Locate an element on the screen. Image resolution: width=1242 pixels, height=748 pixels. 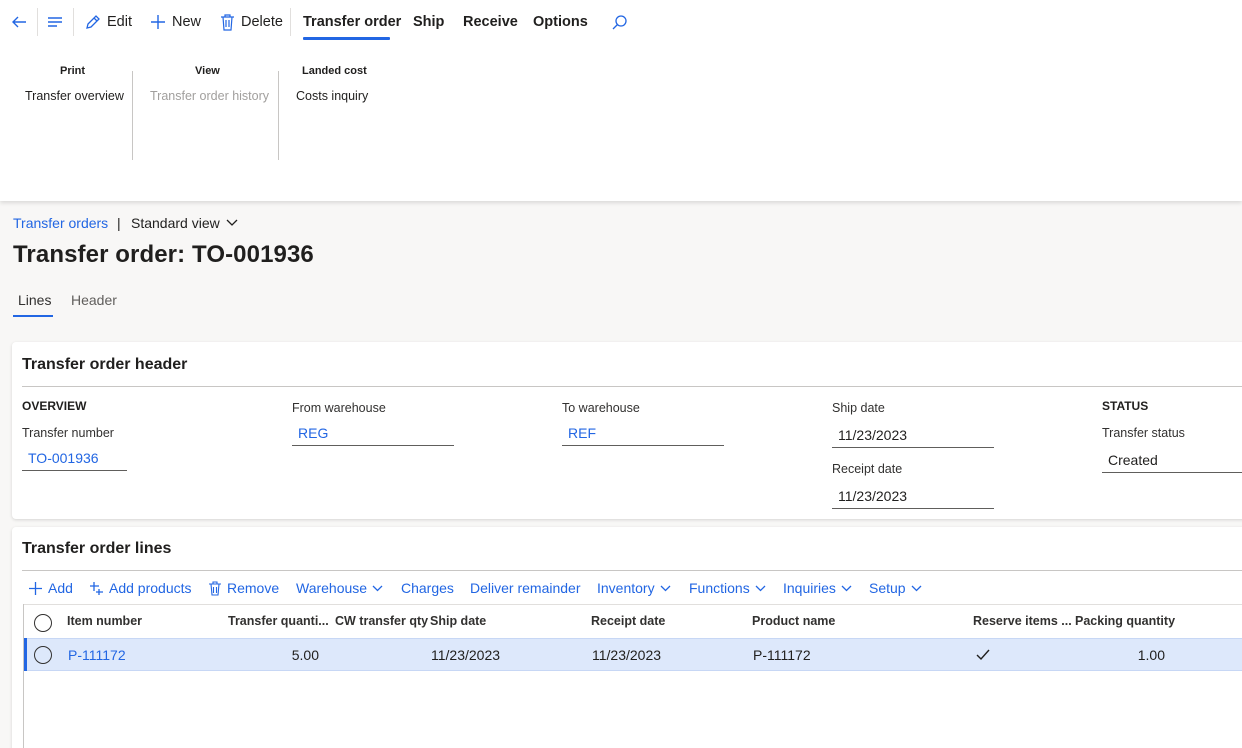
warehouse-menu-label: Warehouse is located at coordinates (332, 588).